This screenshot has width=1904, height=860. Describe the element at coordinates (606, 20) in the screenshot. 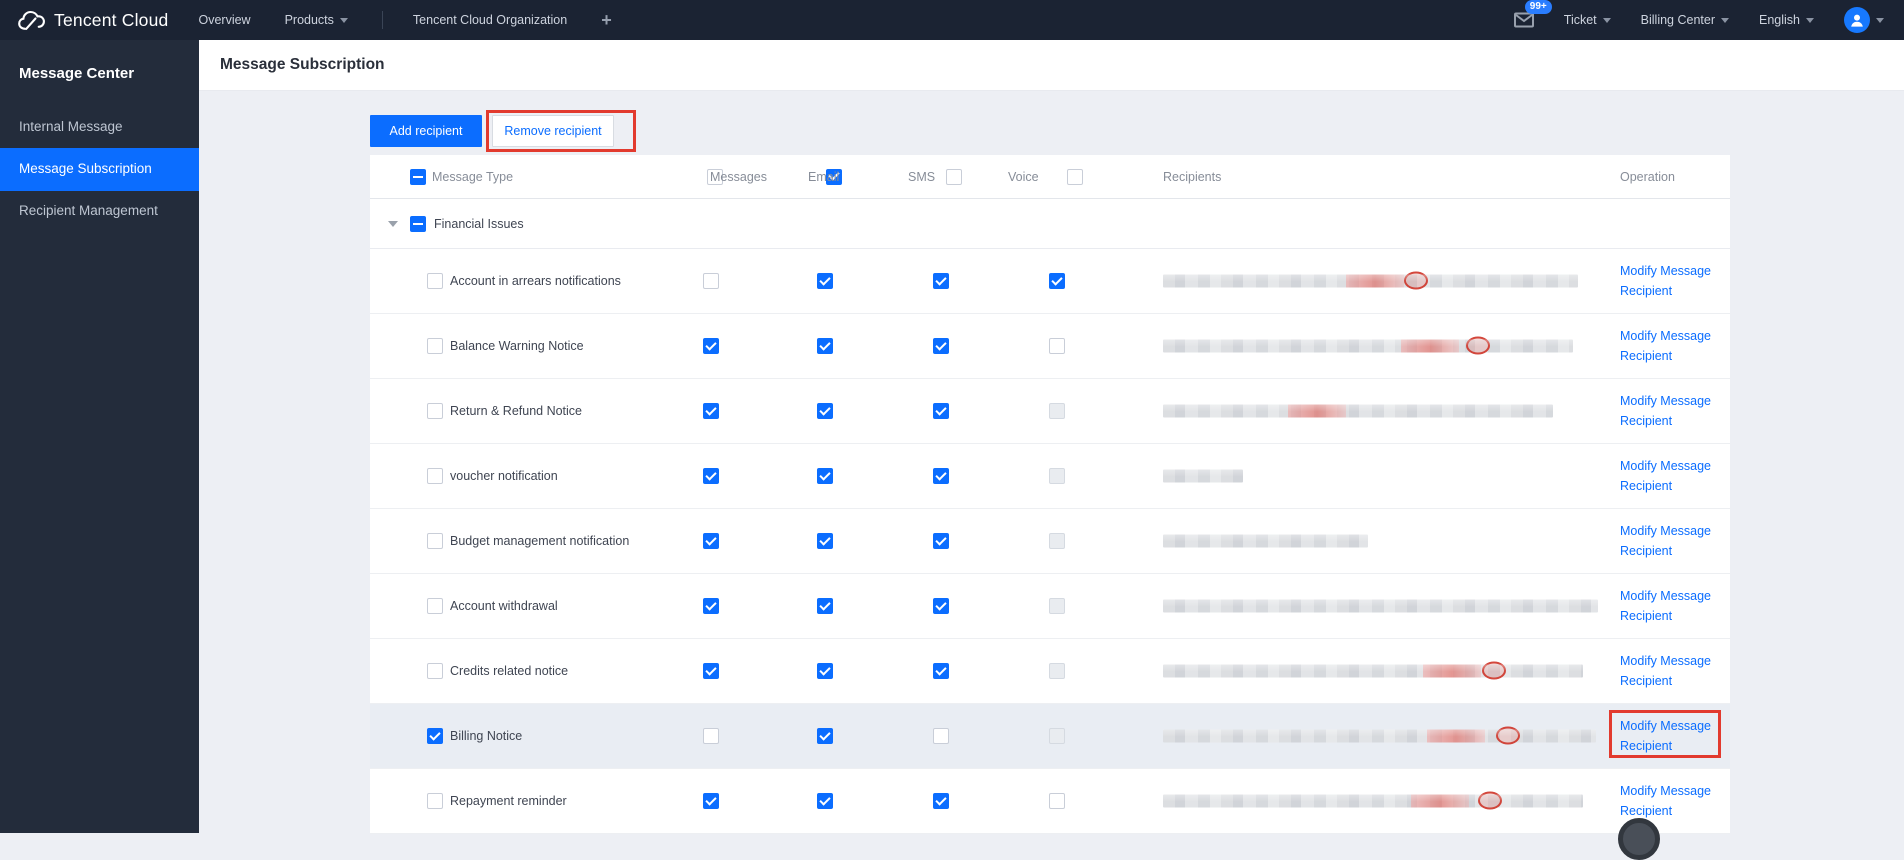

I see `nav-item-: +` at that location.